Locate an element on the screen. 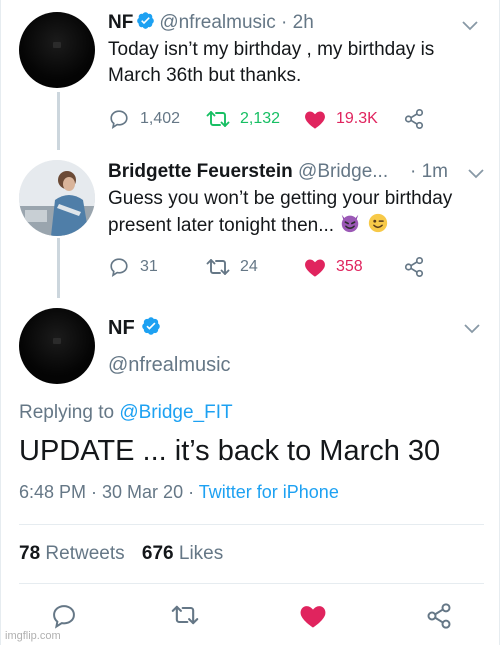 Image resolution: width=500 pixels, height=645 pixels. handle-time: @nfrealmusic · 2h is located at coordinates (236, 22).